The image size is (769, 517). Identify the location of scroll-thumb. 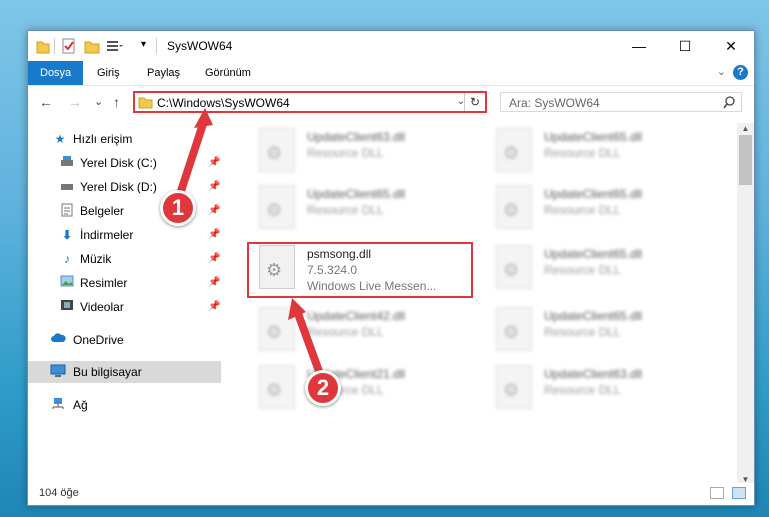
(745, 160).